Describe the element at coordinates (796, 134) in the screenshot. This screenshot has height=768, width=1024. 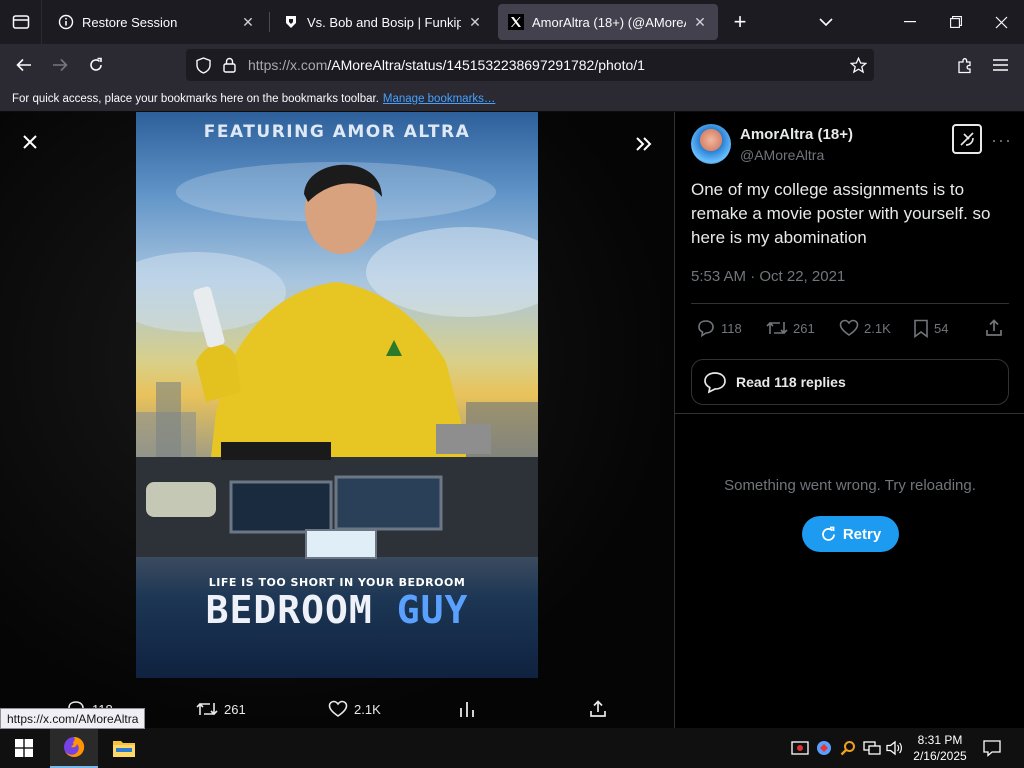
I see `author-name: AmorAltra (18+)` at that location.